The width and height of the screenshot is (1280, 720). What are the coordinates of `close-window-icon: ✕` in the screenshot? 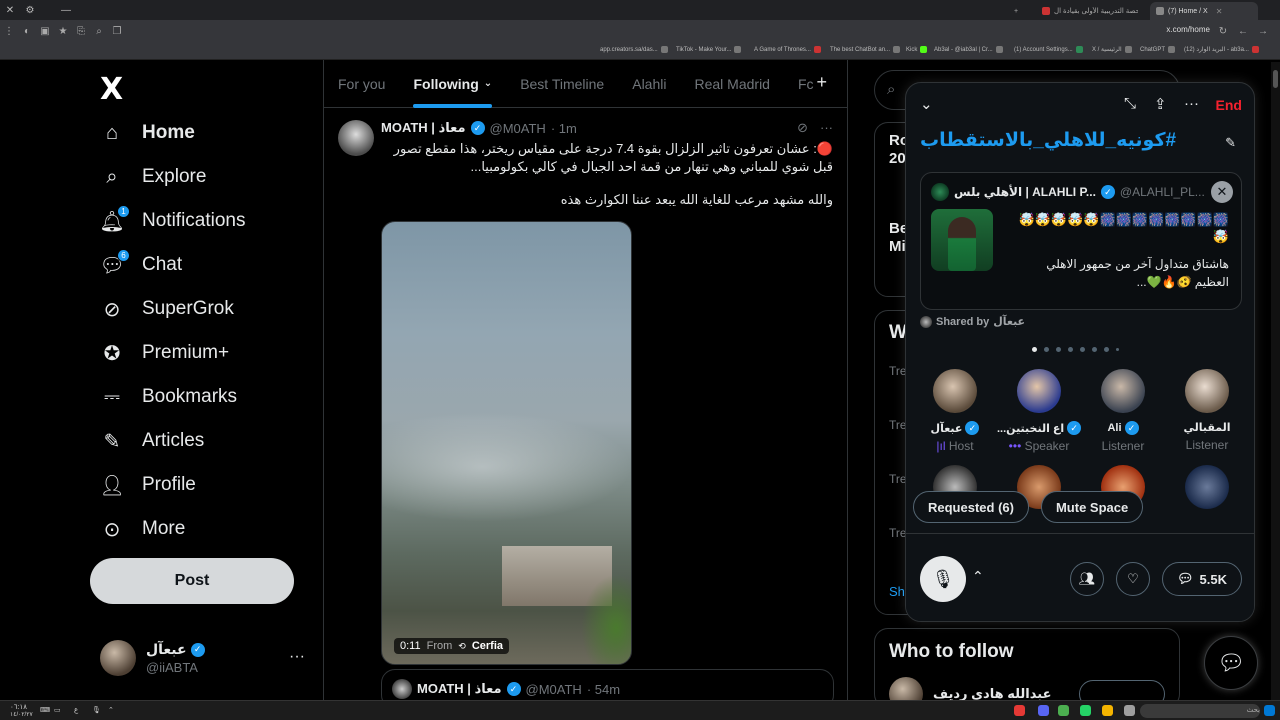 It's located at (10, 10).